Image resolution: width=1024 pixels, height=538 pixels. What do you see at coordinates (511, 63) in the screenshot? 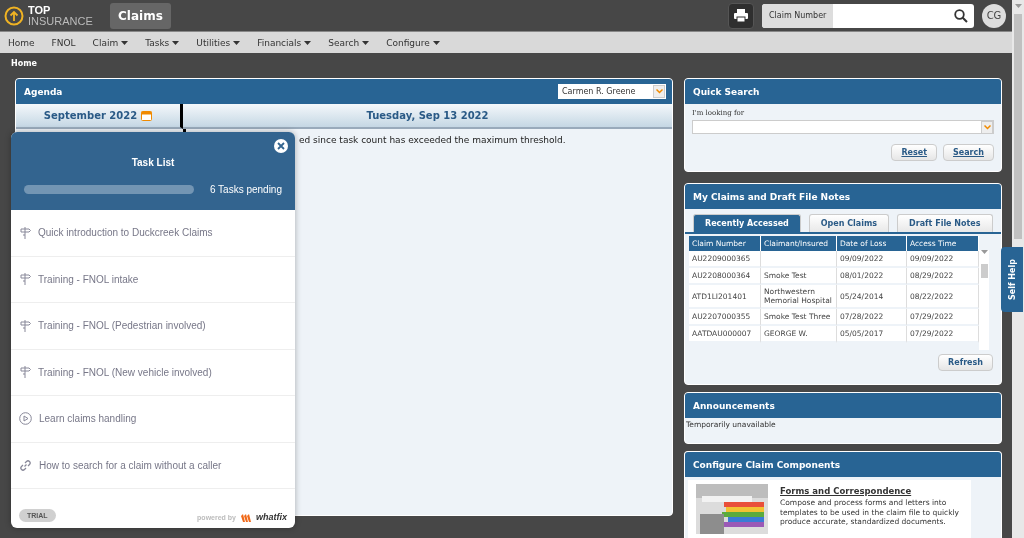
I see `breadcrumb: Home` at bounding box center [511, 63].